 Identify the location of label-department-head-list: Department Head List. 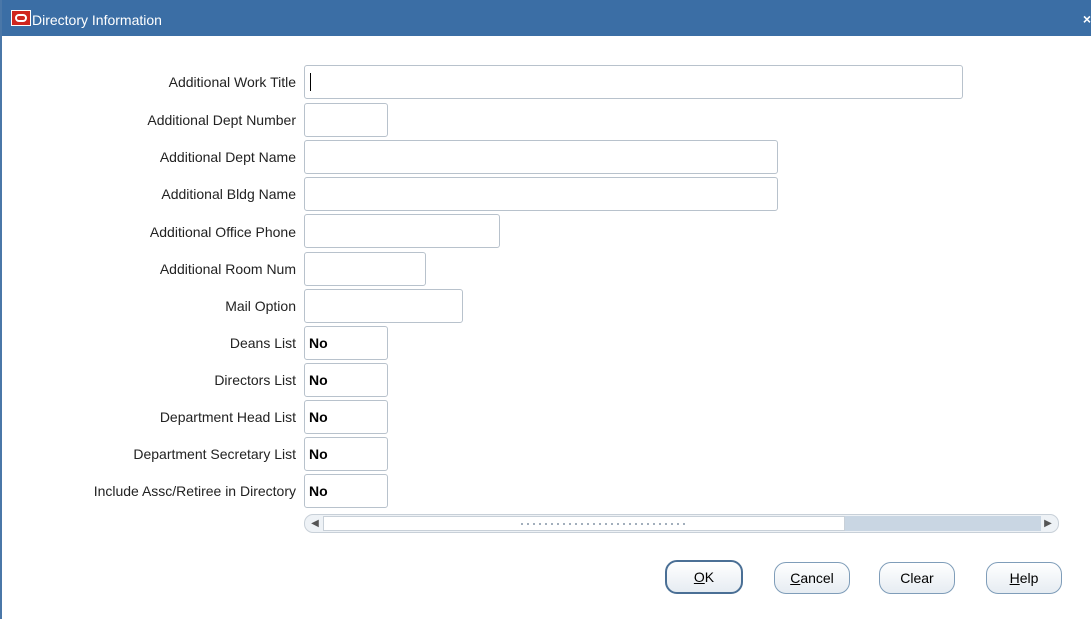
(227, 417).